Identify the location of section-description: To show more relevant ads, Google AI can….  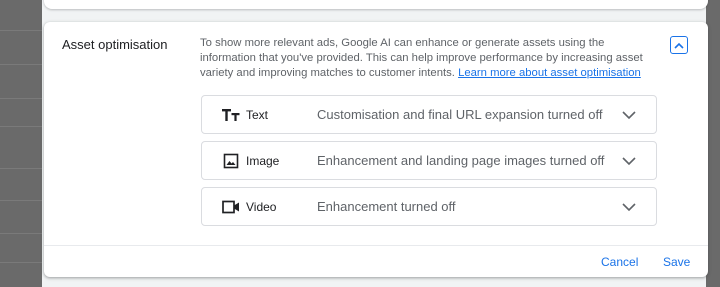
(430, 58).